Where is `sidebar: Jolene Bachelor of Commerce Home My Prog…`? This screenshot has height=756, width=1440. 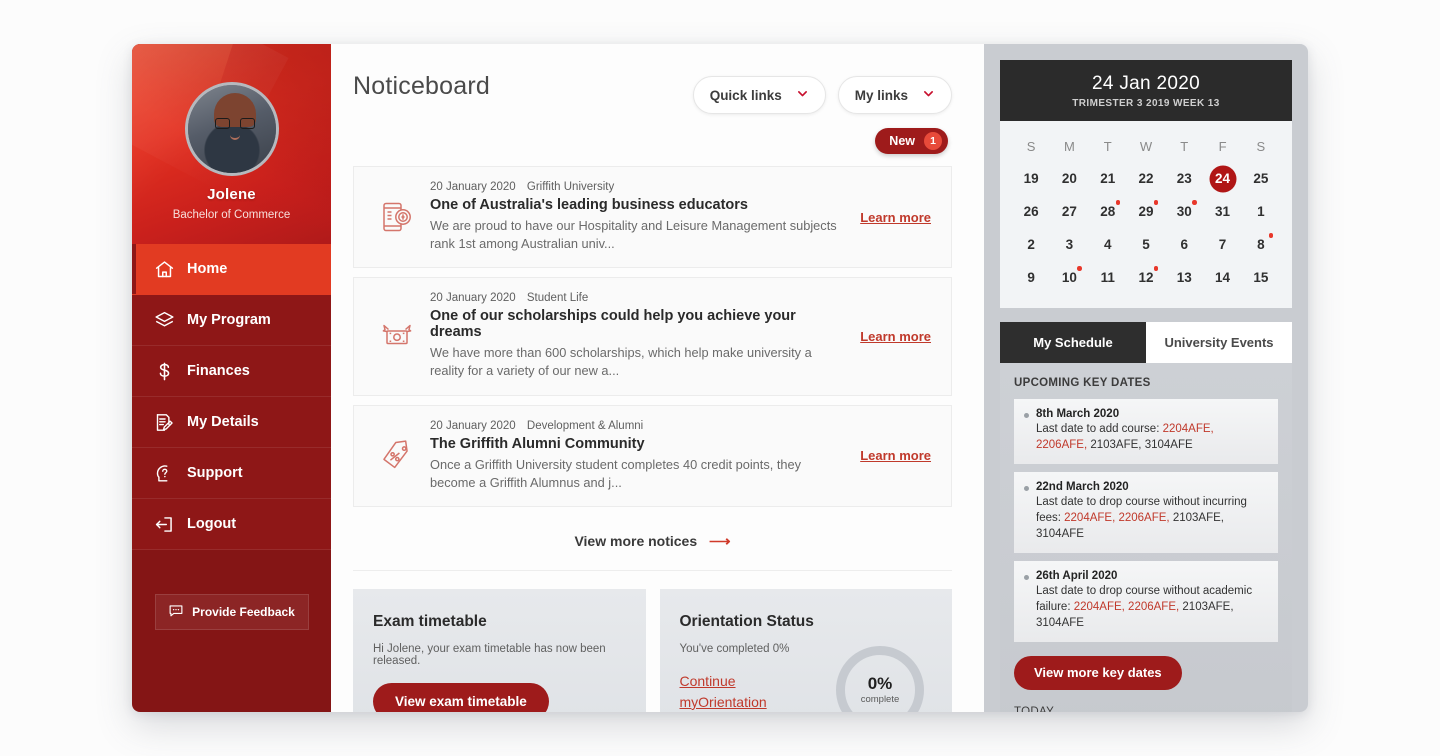 sidebar: Jolene Bachelor of Commerce Home My Prog… is located at coordinates (231, 378).